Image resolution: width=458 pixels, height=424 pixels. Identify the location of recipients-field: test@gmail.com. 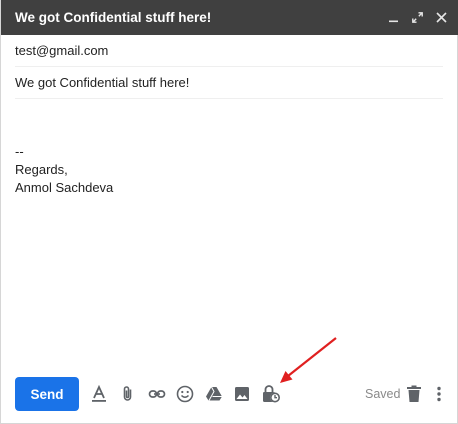
(229, 51).